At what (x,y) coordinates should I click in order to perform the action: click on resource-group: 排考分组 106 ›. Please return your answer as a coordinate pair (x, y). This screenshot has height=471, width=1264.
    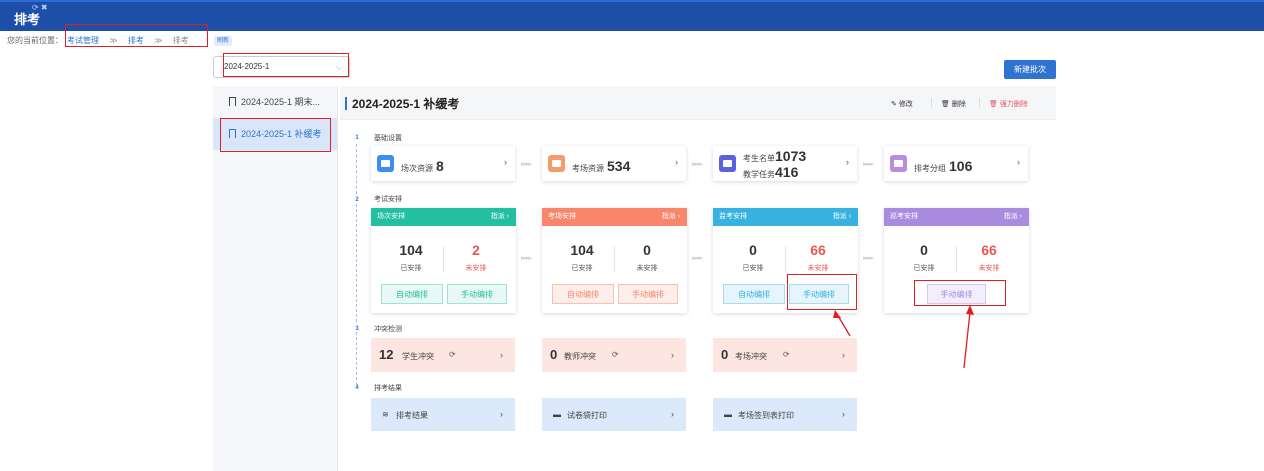
    Looking at the image, I should click on (956, 163).